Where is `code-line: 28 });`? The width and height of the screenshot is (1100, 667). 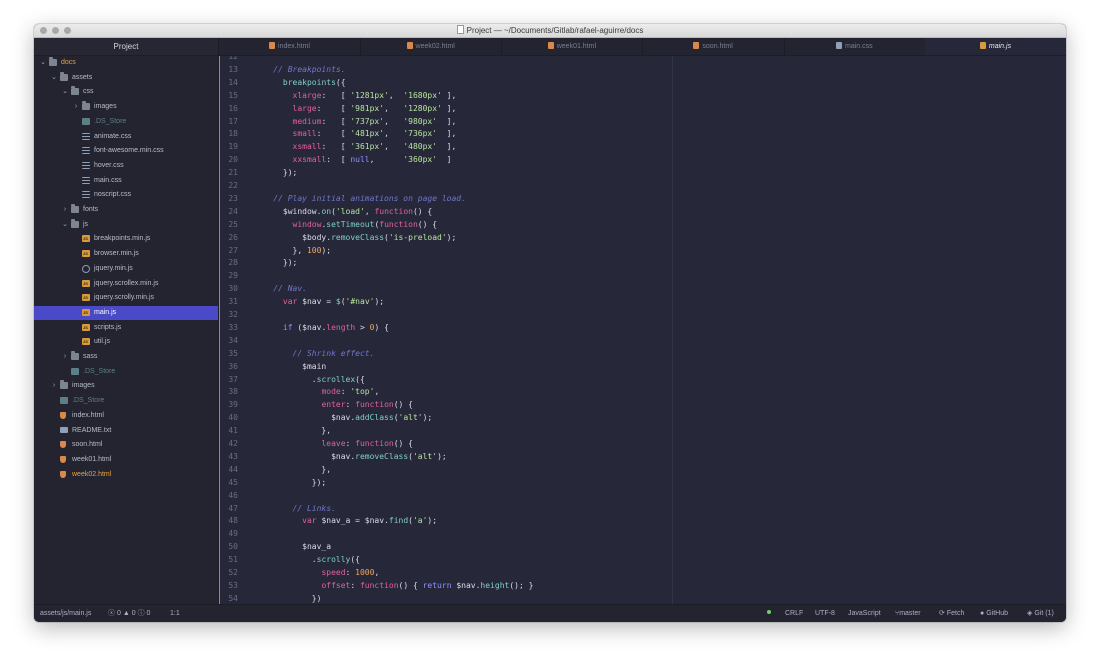 code-line: 28 }); is located at coordinates (639, 262).